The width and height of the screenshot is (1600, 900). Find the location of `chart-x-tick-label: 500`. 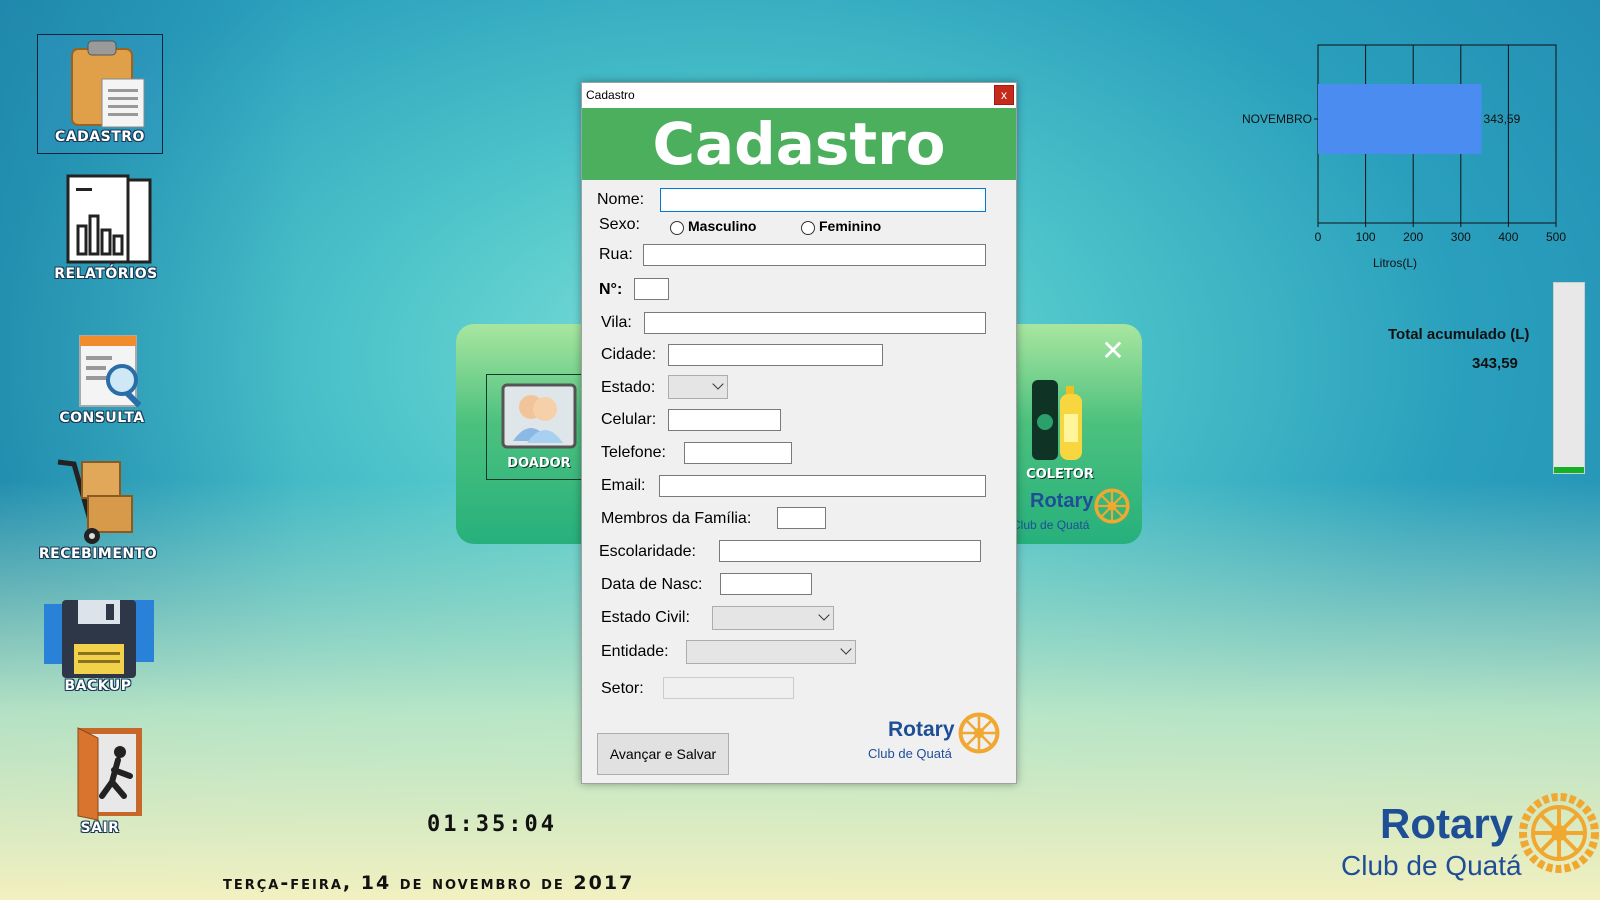

chart-x-tick-label: 500 is located at coordinates (1556, 237).